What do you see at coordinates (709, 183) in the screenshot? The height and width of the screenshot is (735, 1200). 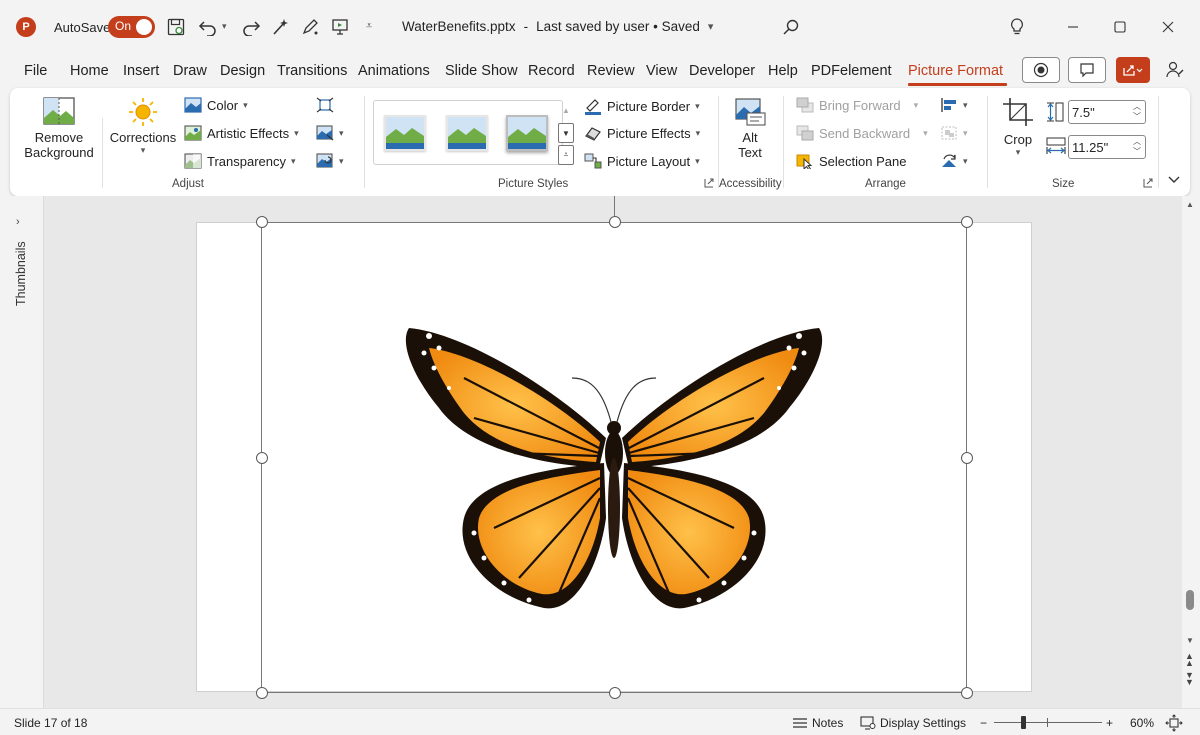 I see `picture-styles-launcher-icon` at bounding box center [709, 183].